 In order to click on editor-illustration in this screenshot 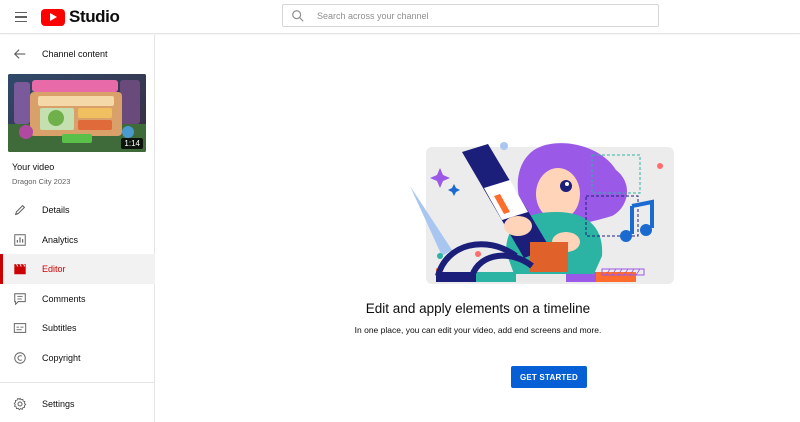, I will do `click(542, 213)`.